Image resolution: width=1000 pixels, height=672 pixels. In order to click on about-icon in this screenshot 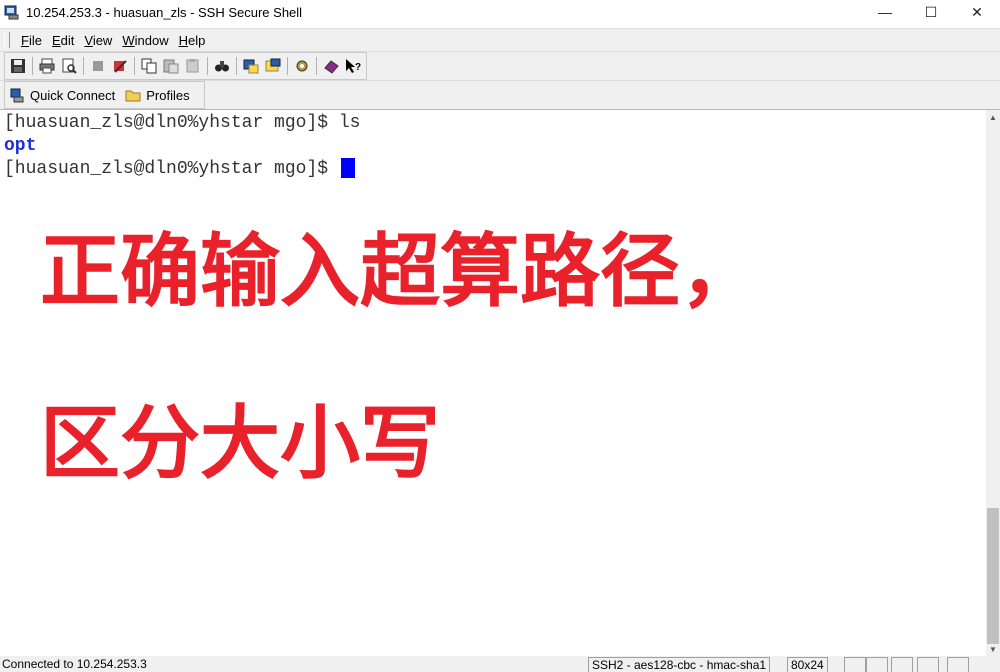, I will do `click(331, 66)`.